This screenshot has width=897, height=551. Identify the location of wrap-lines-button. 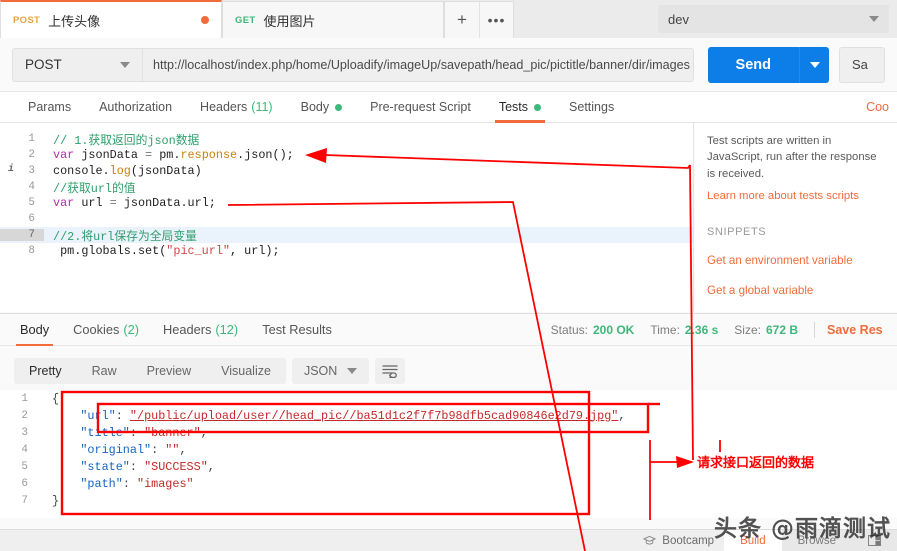
(390, 371).